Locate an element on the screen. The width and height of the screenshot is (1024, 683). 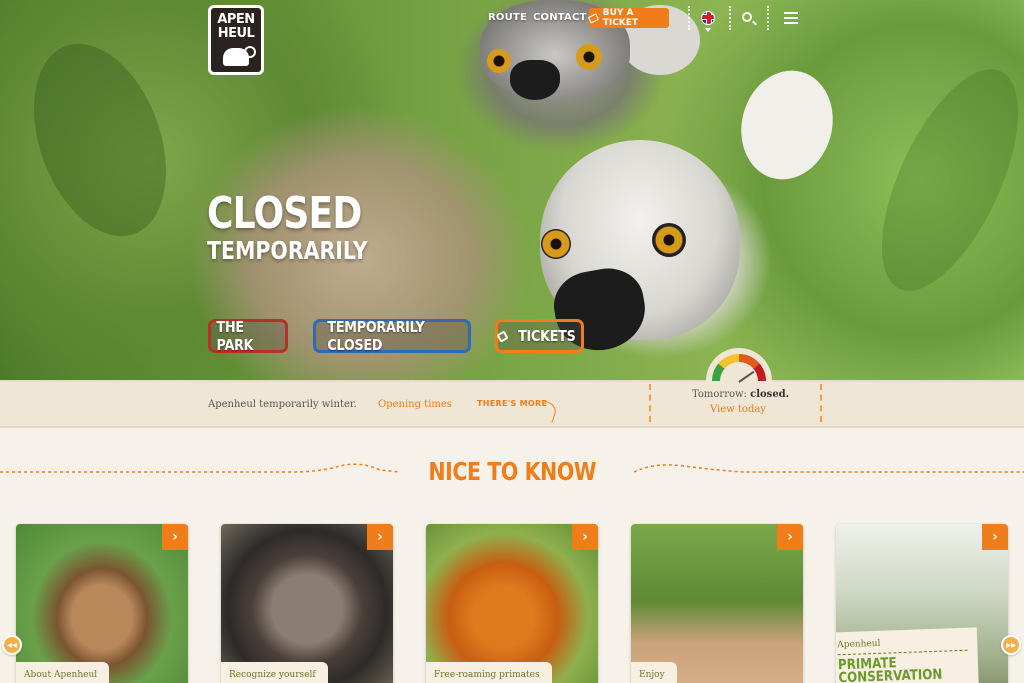
card-label: Free-roaming primates is located at coordinates (489, 672).